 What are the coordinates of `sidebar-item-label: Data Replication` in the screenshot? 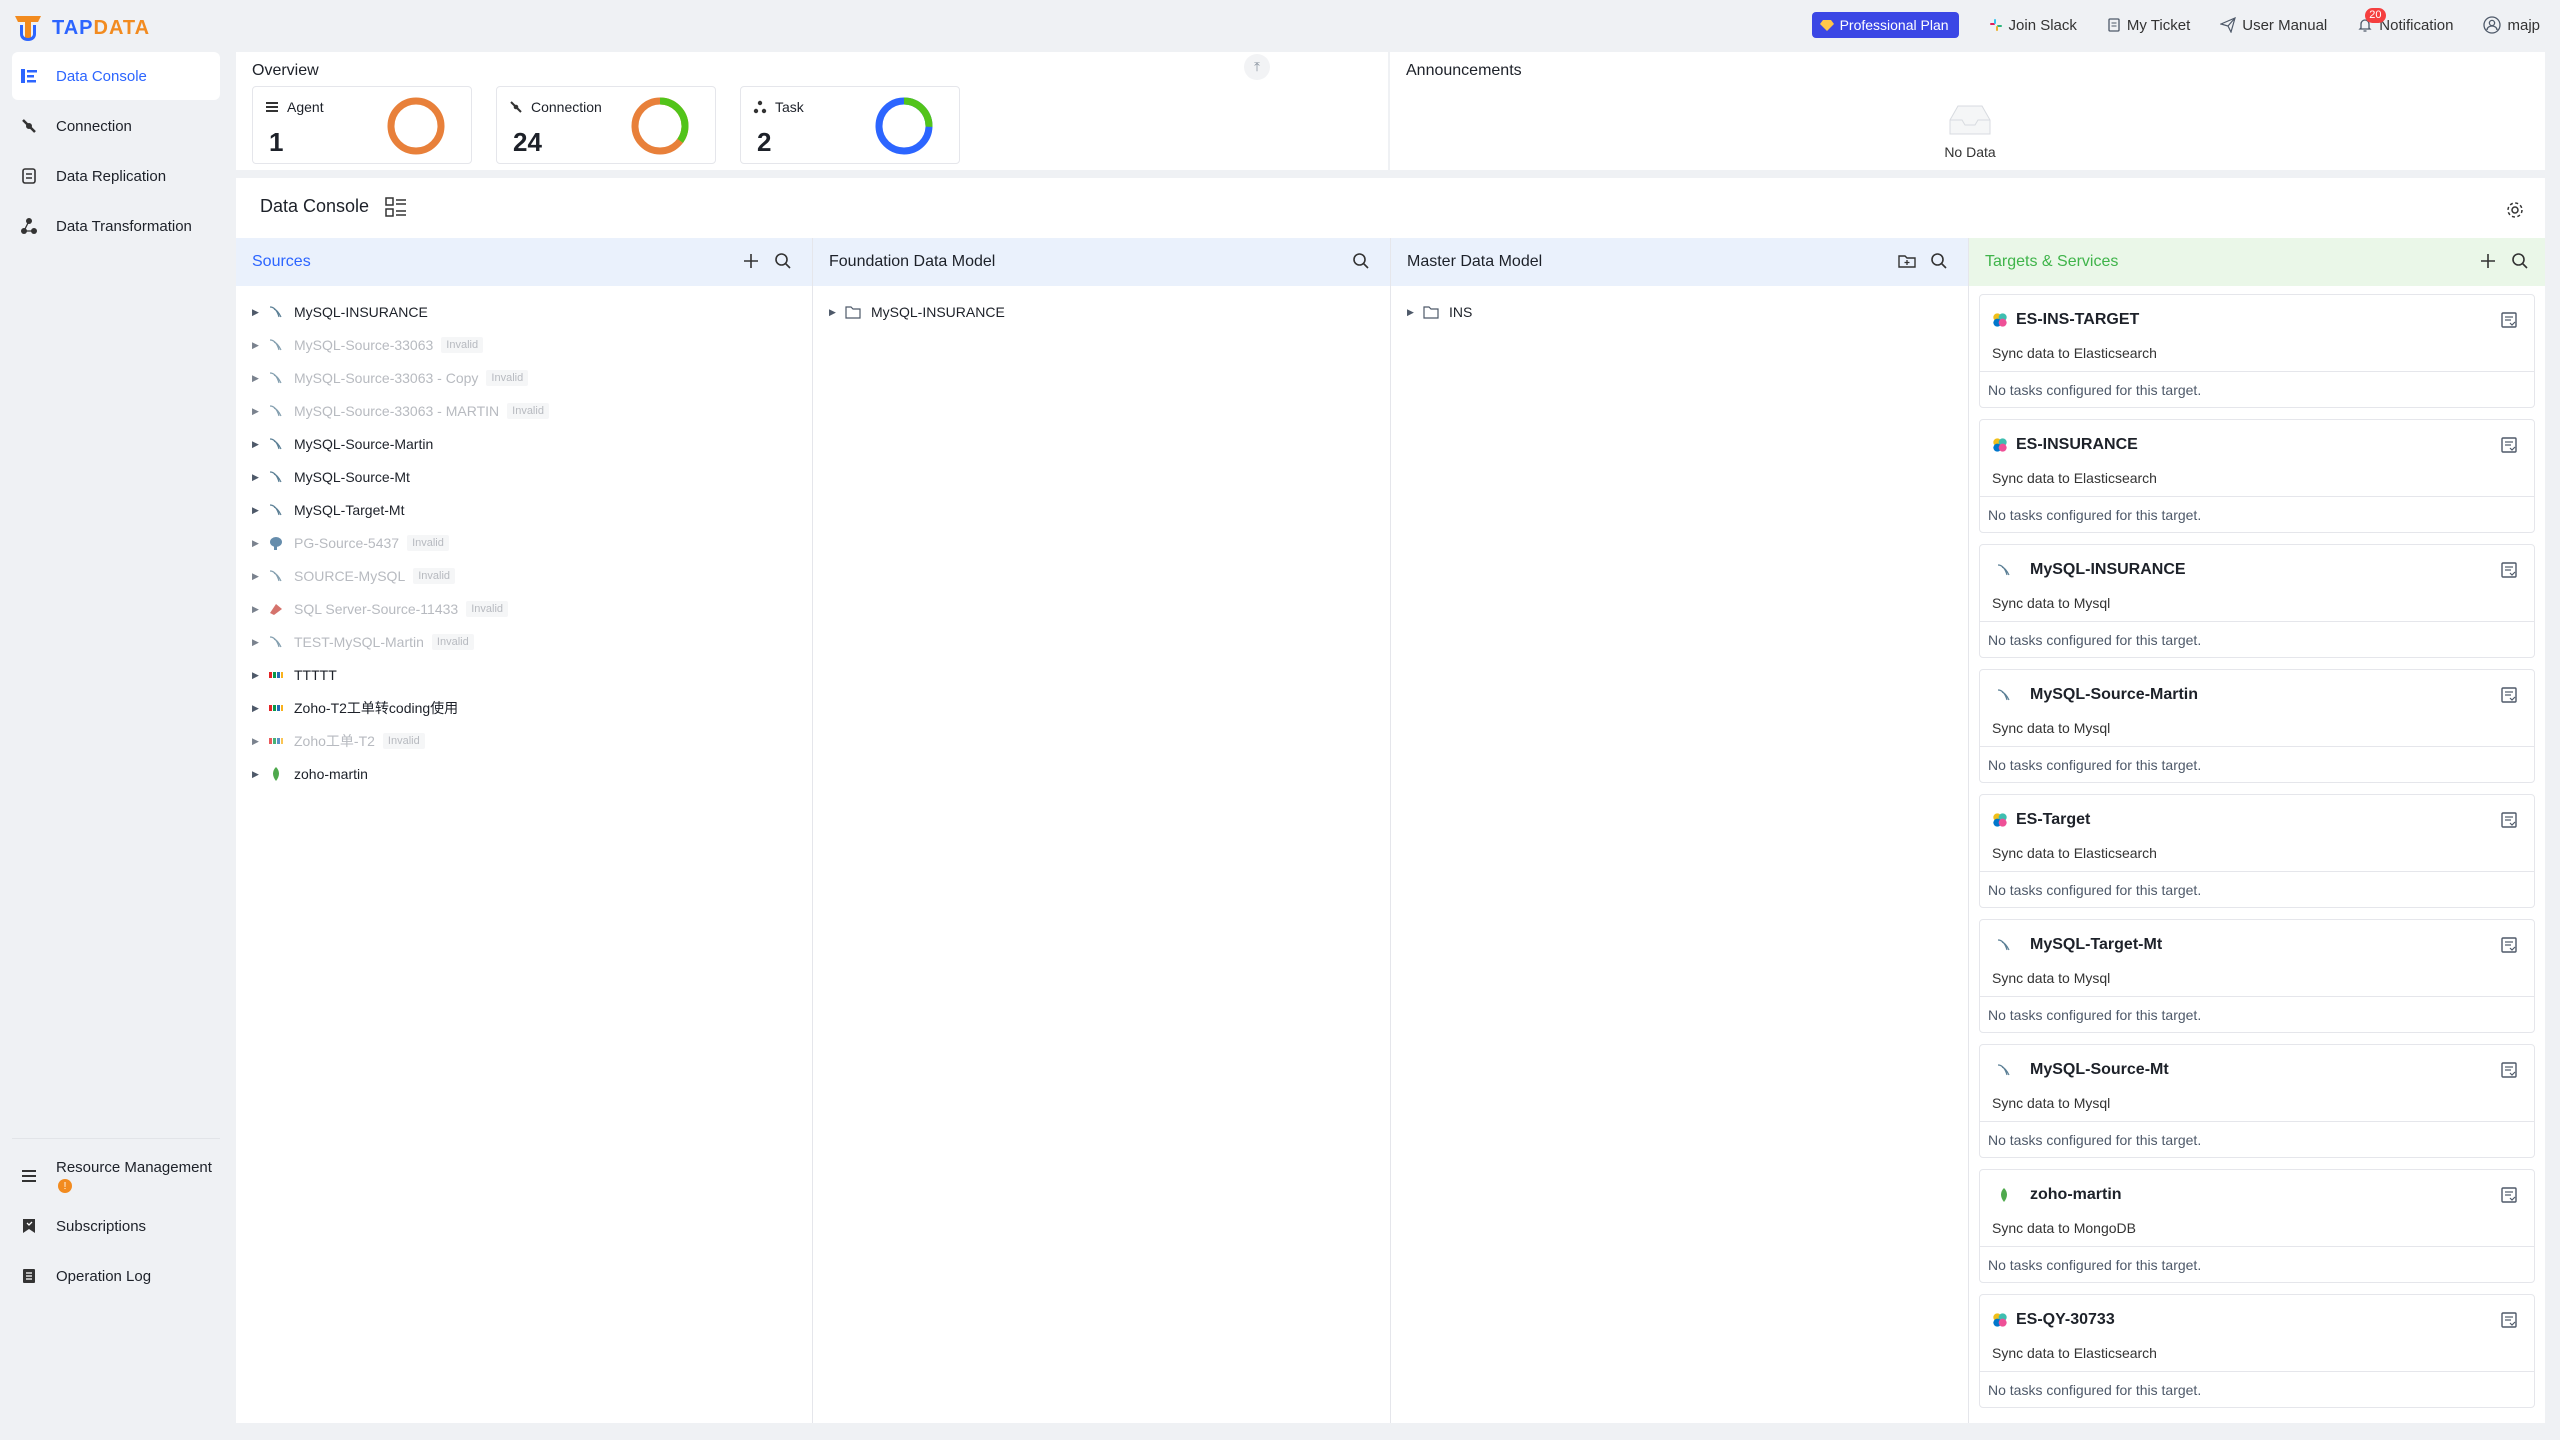 It's located at (111, 176).